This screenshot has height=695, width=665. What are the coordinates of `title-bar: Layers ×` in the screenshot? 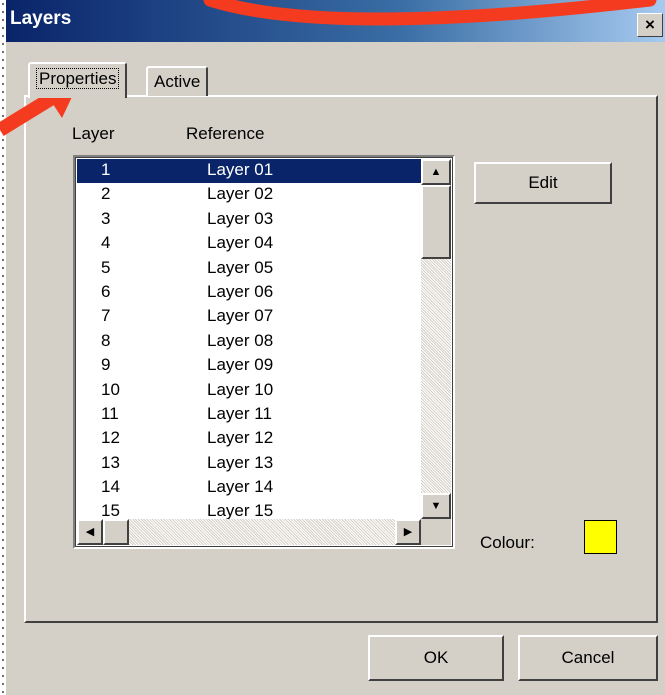 It's located at (335, 21).